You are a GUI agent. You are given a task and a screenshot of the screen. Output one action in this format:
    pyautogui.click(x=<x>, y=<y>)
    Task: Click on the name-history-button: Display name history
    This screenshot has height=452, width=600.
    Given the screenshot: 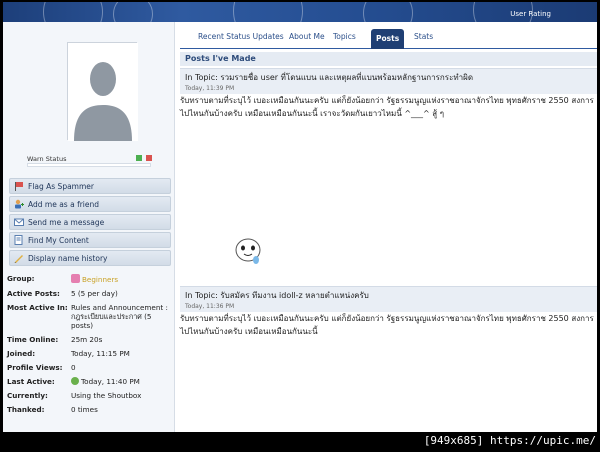 What is the action you would take?
    pyautogui.click(x=90, y=258)
    